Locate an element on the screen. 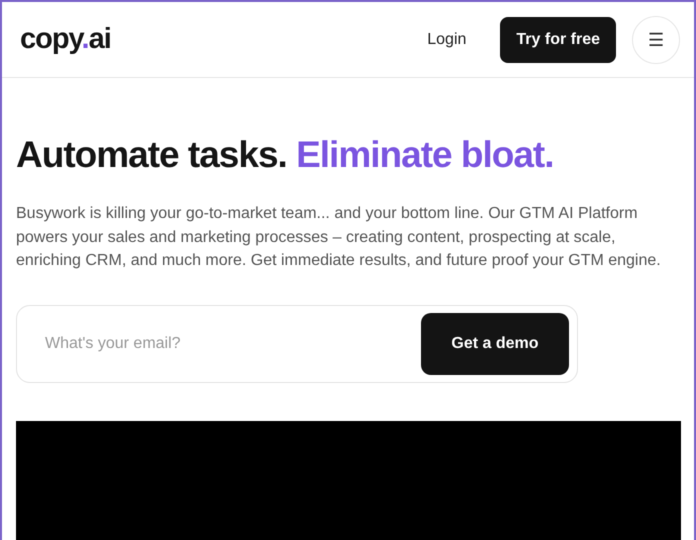 This screenshot has height=540, width=696. headline: Automate tasks. Eliminate bloat. is located at coordinates (285, 155).